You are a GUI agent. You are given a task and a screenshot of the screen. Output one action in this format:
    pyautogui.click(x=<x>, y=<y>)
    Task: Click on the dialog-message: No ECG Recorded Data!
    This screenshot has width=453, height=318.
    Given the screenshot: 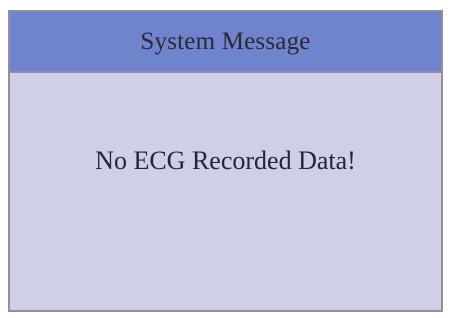 What is the action you would take?
    pyautogui.click(x=225, y=160)
    